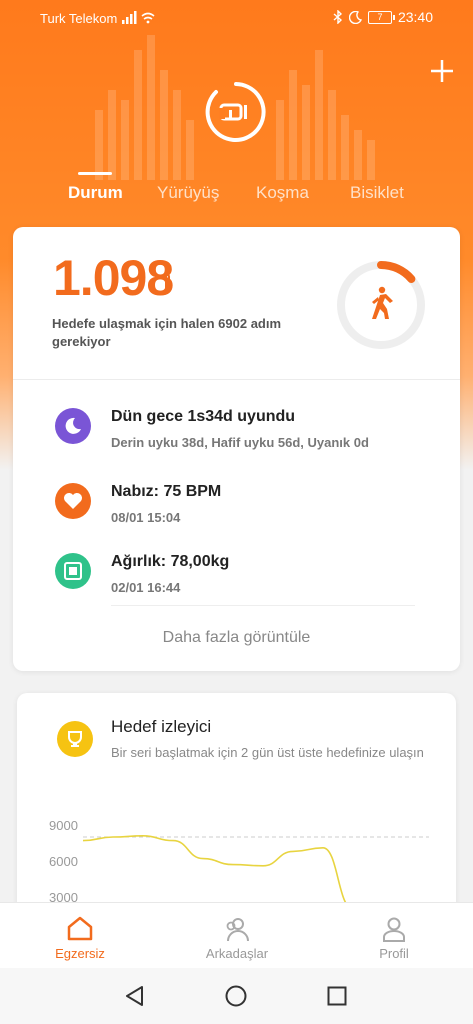 This screenshot has height=1024, width=473. Describe the element at coordinates (237, 930) in the screenshot. I see `friends-icon` at that location.